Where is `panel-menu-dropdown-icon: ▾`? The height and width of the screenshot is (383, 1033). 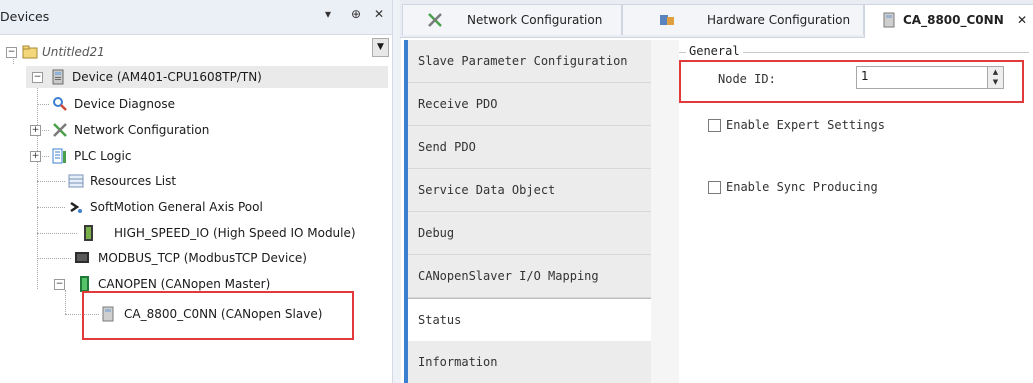 panel-menu-dropdown-icon: ▾ is located at coordinates (328, 14).